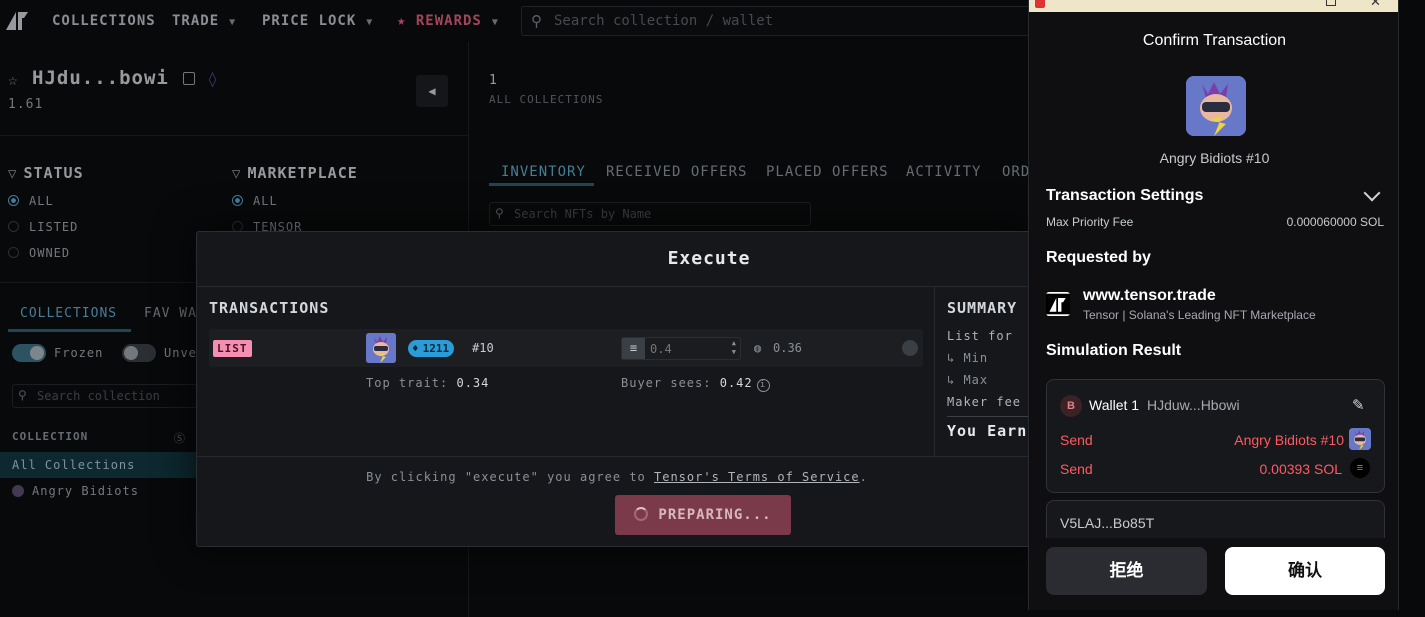 The image size is (1425, 617). Describe the element at coordinates (1149, 295) in the screenshot. I see `site-url: www.tensor.trade` at that location.